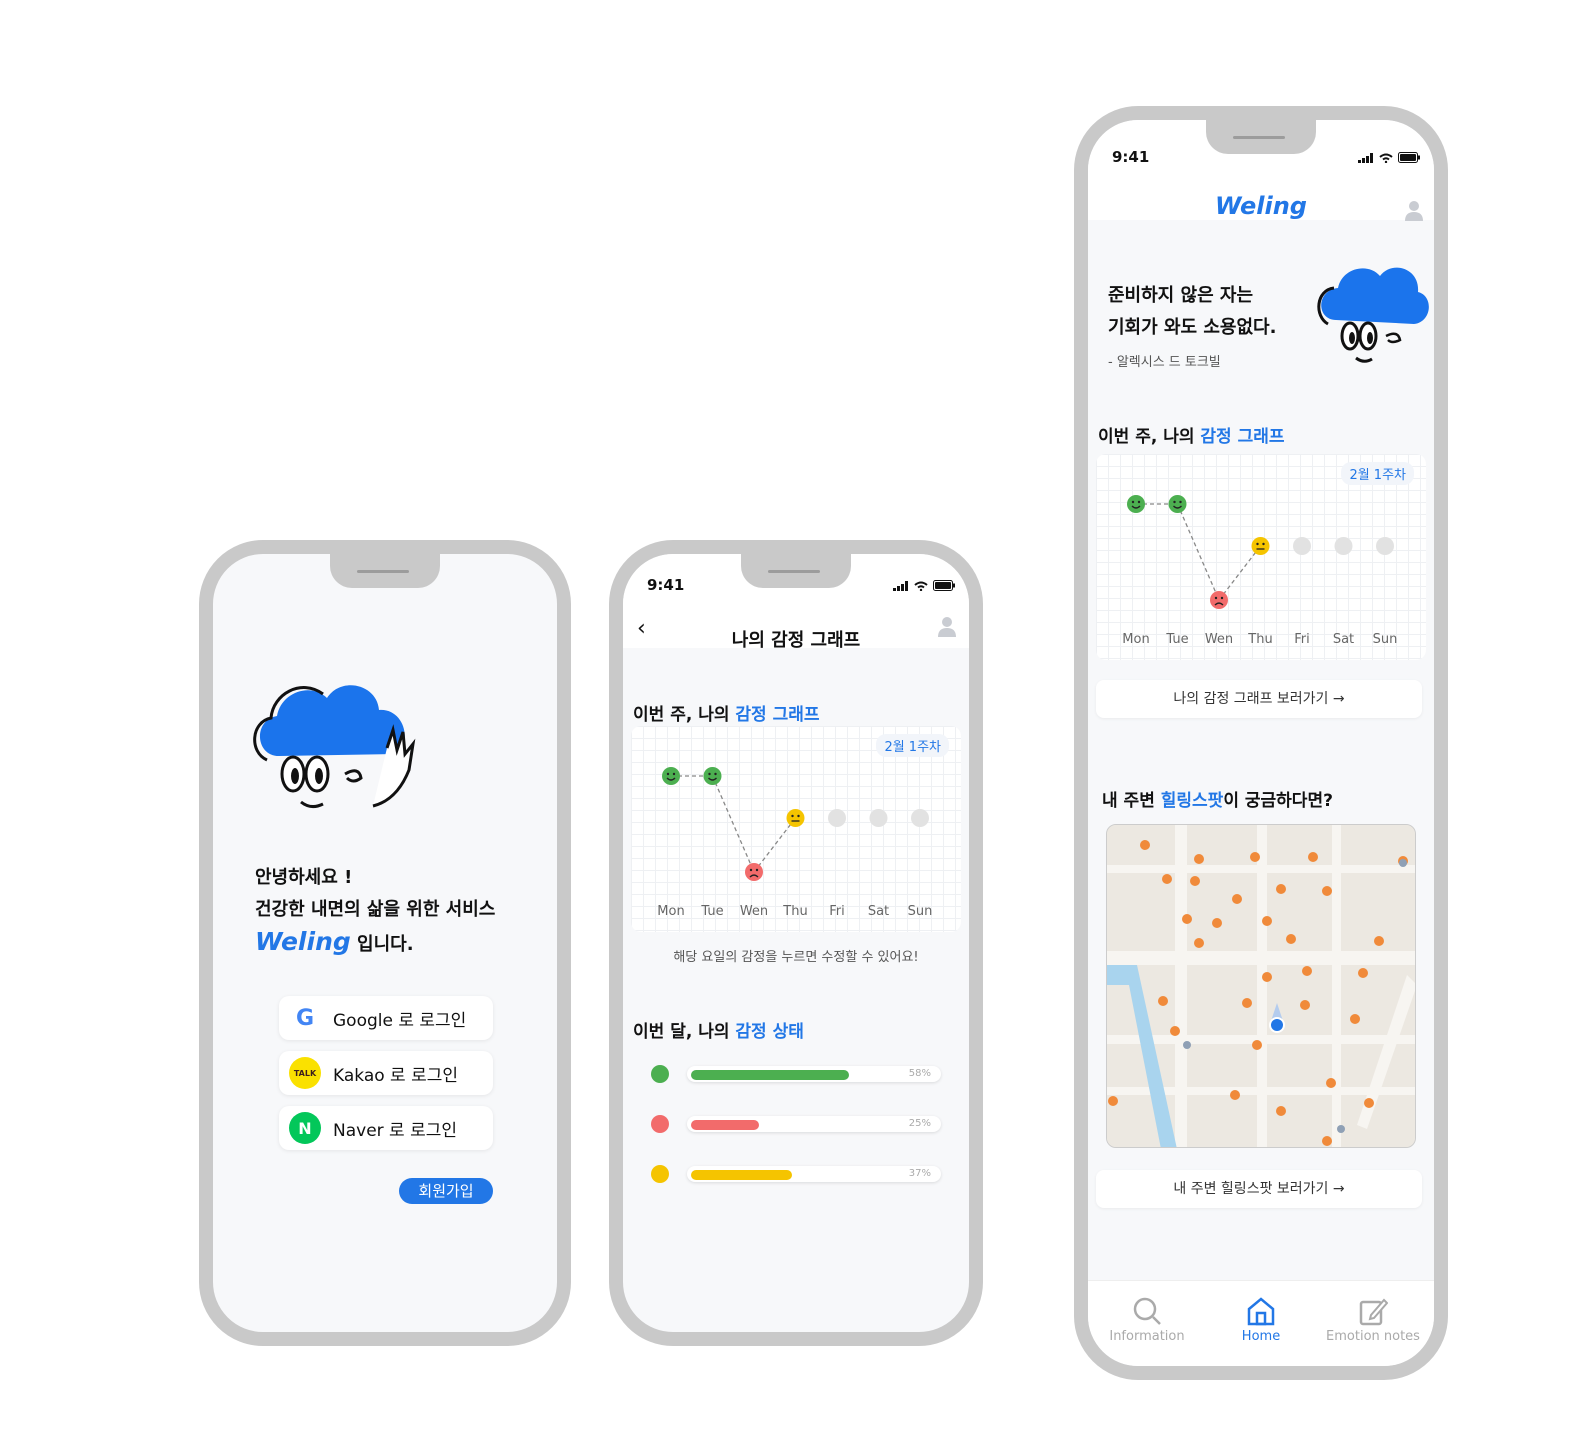  Describe the element at coordinates (375, 911) in the screenshot. I see `greeting-text: 안녕하세요 ! 건강한 내면의 삶을 위한 서비스 Weling 입니다.` at that location.